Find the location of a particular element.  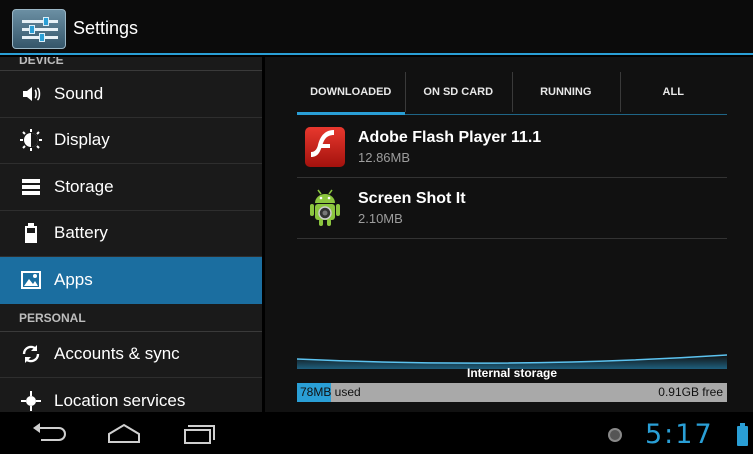

list-item: Adobe Flash Player 11.1 12.86MB is located at coordinates (512, 147).